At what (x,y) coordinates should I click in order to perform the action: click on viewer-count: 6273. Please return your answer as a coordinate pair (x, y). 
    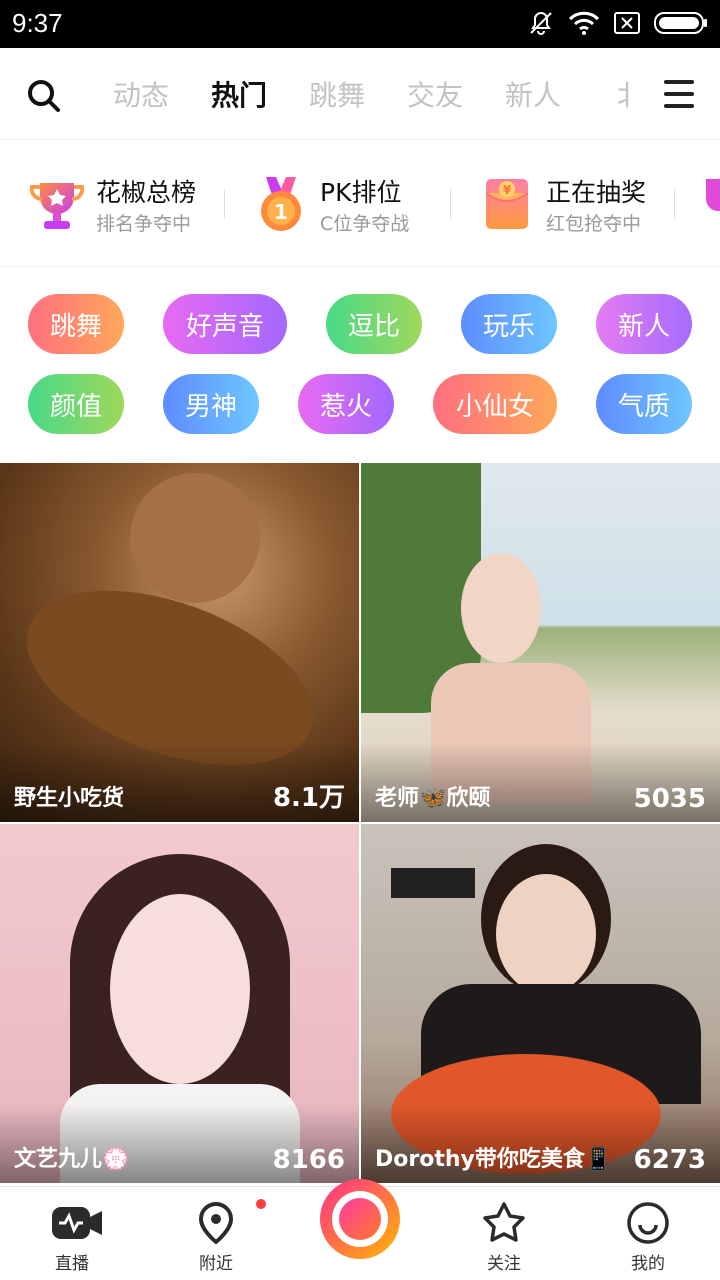
    Looking at the image, I should click on (669, 1160).